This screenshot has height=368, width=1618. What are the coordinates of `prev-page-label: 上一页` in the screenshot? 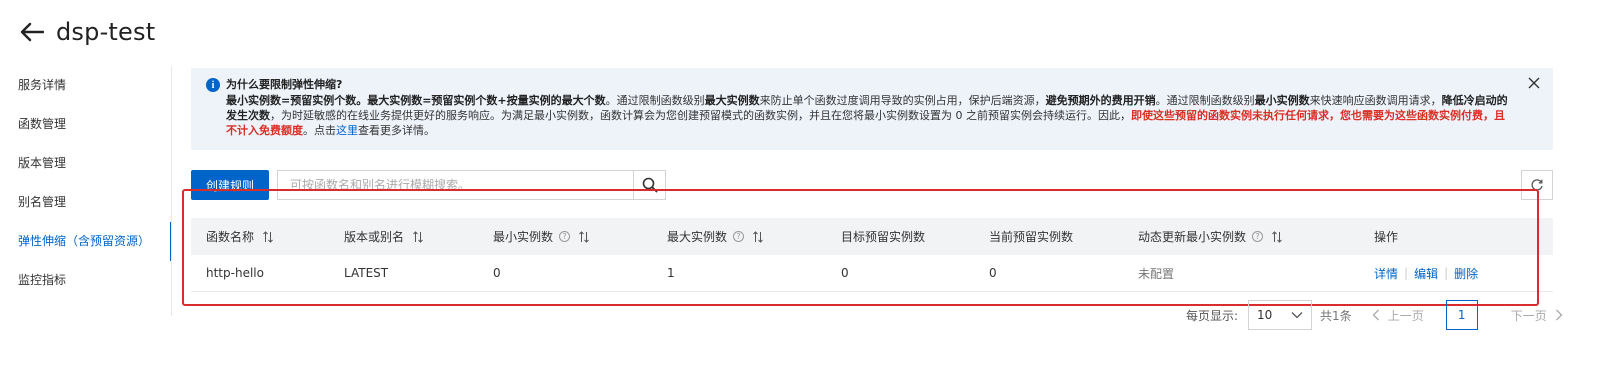 It's located at (1405, 315).